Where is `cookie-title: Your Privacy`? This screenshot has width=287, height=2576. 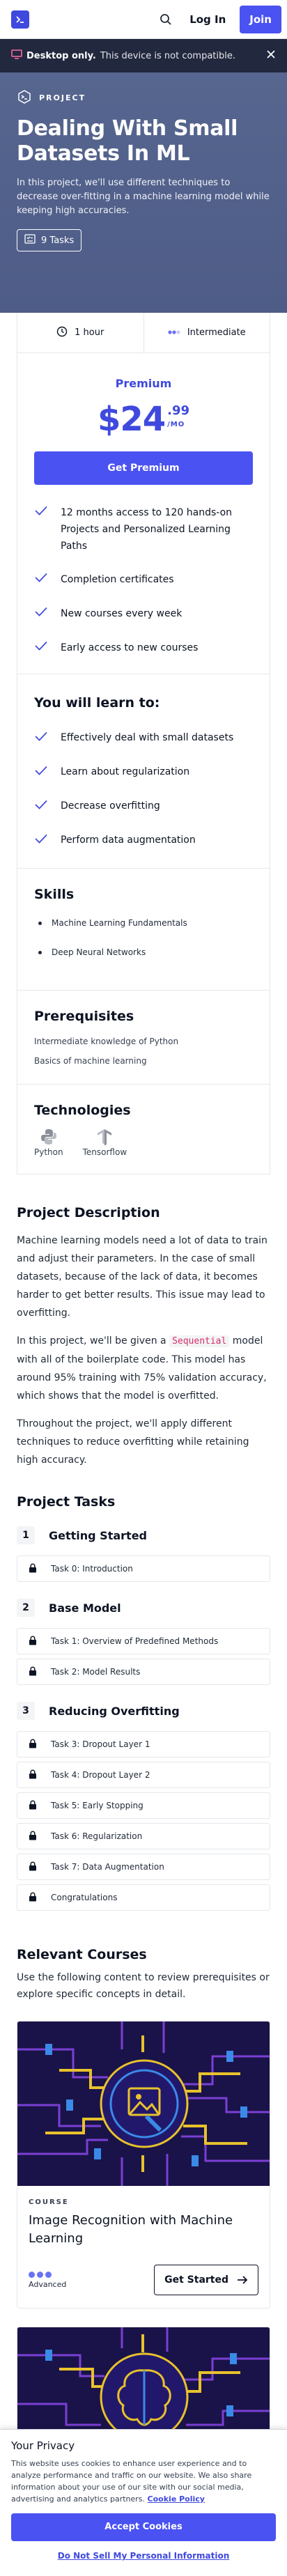
cookie-title: Your Privacy is located at coordinates (43, 2445).